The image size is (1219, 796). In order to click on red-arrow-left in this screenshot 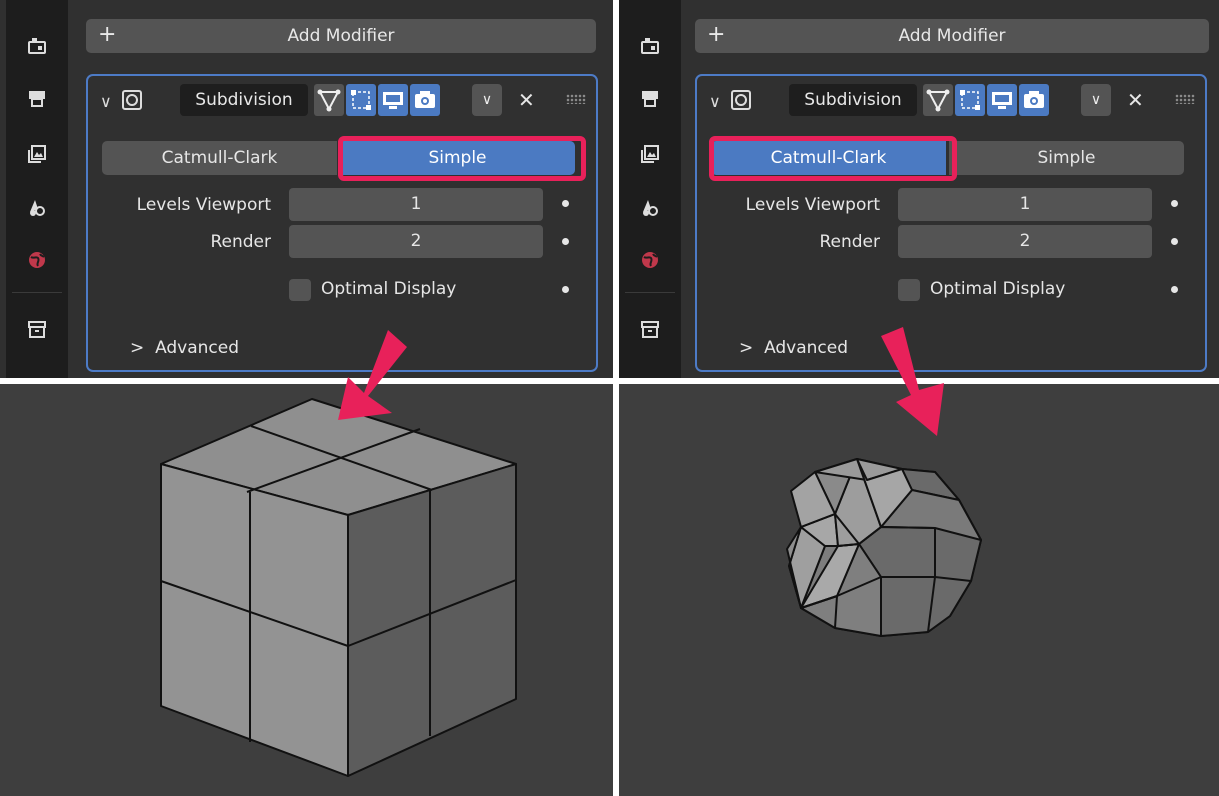, I will do `click(372, 375)`.